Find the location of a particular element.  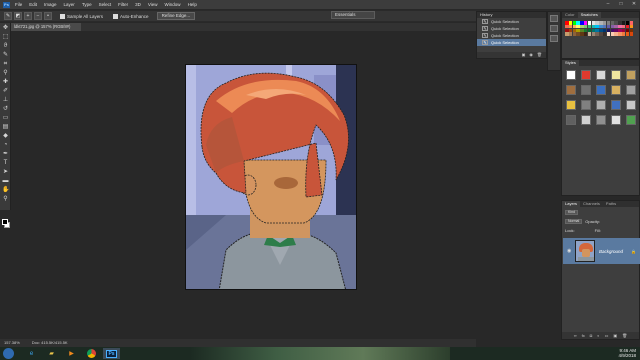

properties-panel-icon is located at coordinates (554, 28).